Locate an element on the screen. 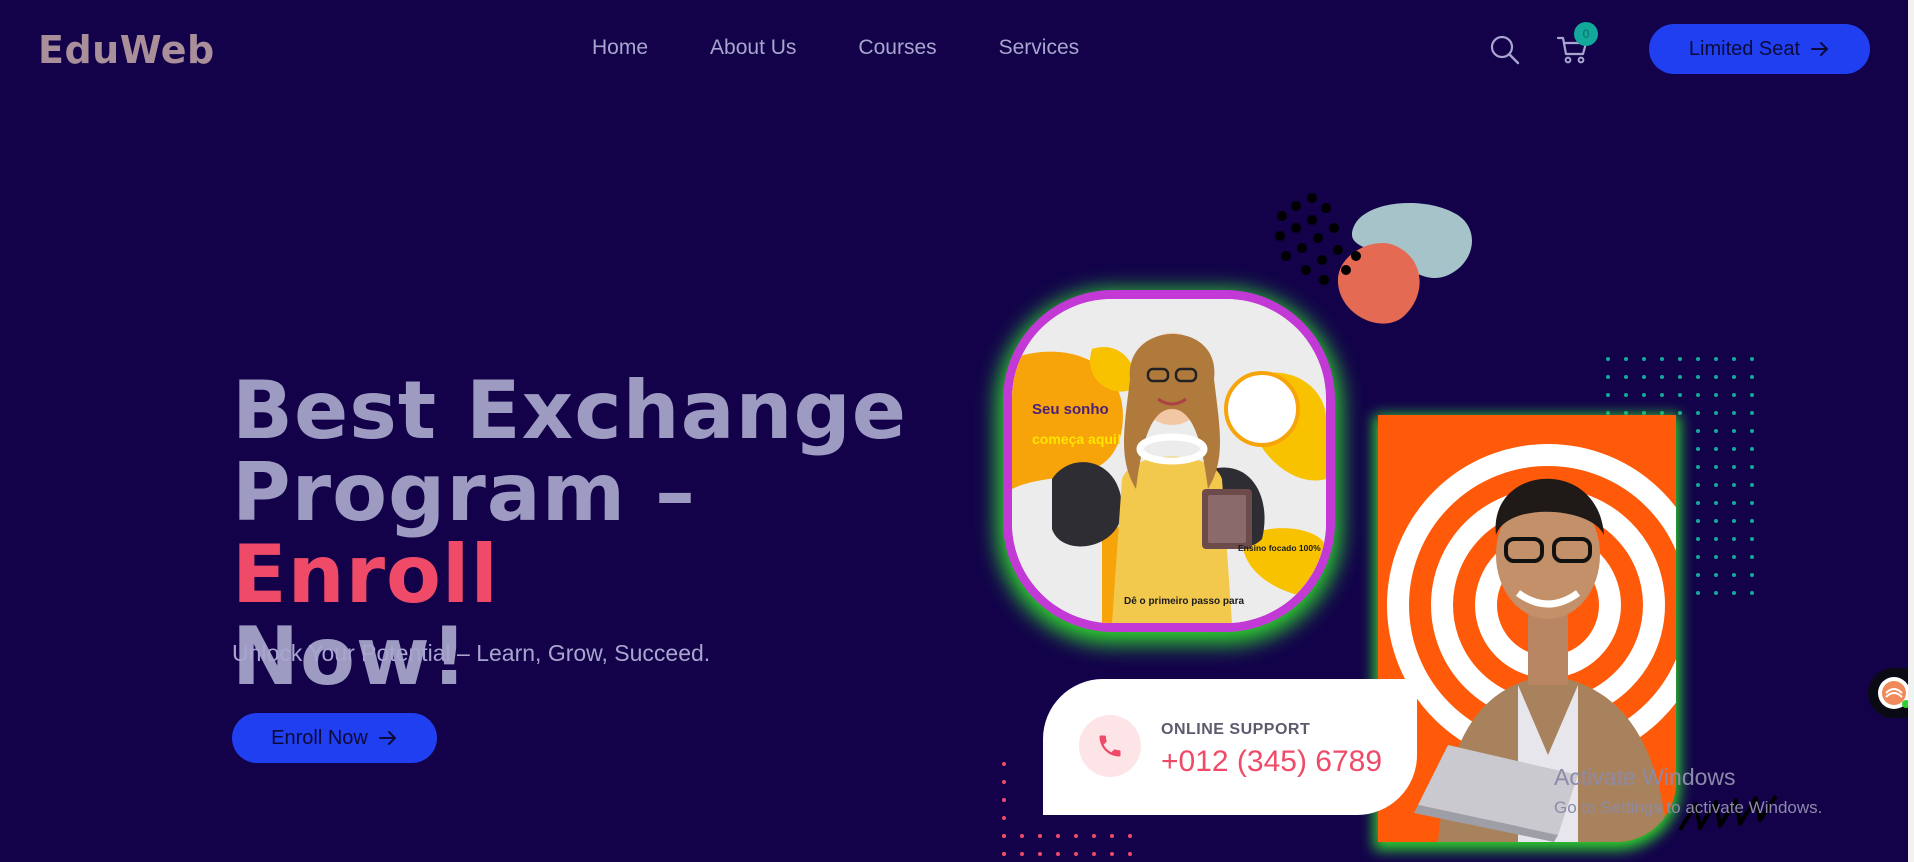 The image size is (1914, 862). page-scrollbar is located at coordinates (1911, 431).